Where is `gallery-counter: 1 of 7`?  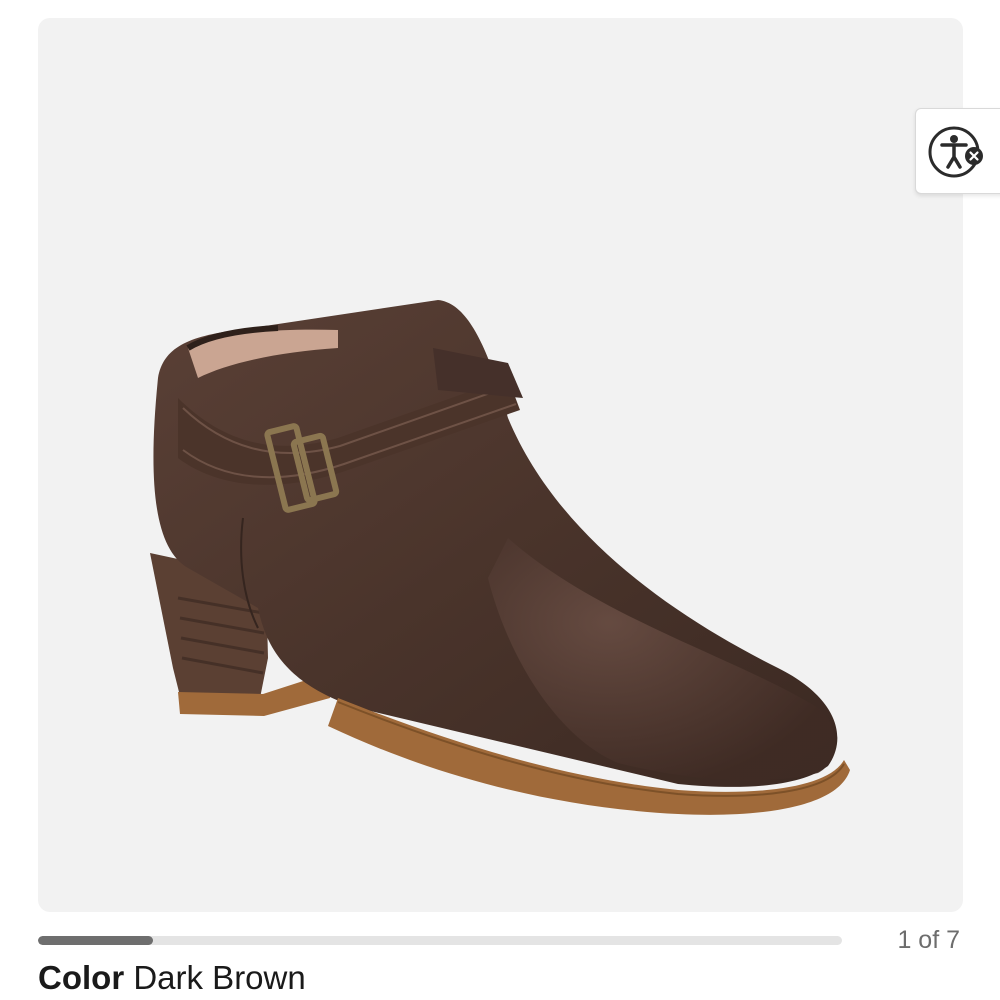 gallery-counter: 1 of 7 is located at coordinates (928, 940).